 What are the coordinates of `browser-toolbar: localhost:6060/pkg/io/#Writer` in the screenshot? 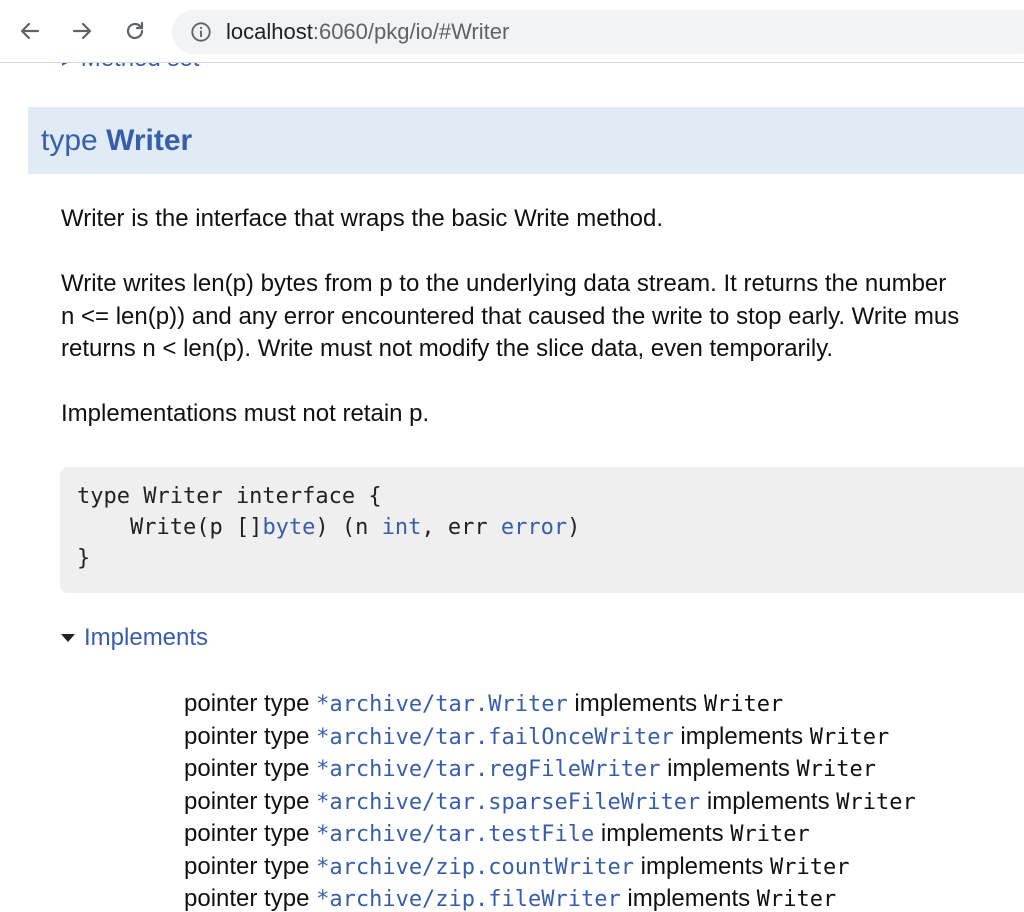 It's located at (512, 31).